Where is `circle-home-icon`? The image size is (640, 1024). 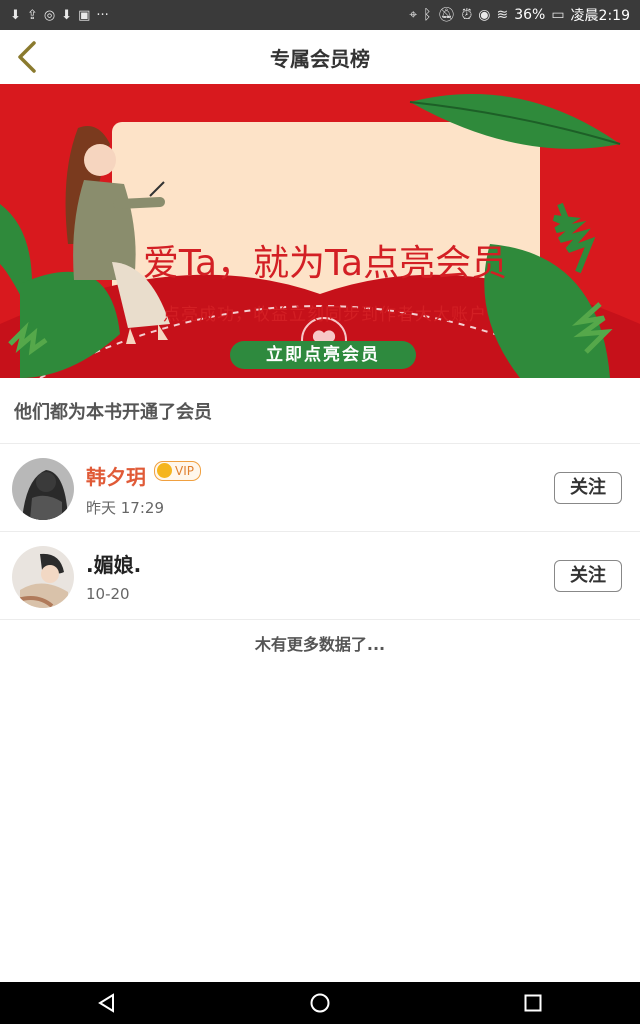 circle-home-icon is located at coordinates (320, 1003).